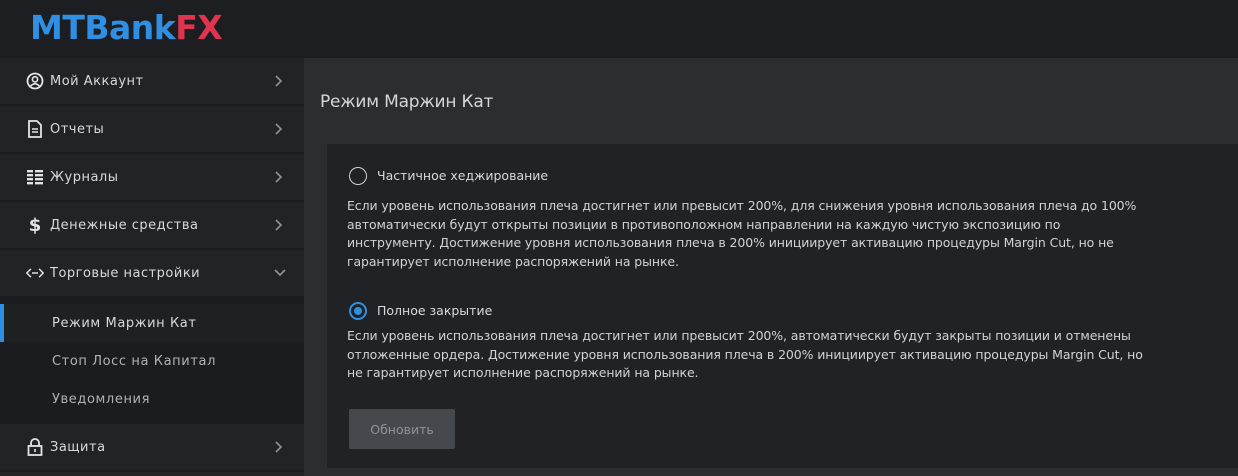  What do you see at coordinates (134, 361) in the screenshot?
I see `submenu-item-label: Стоп Лосс на Капитал` at bounding box center [134, 361].